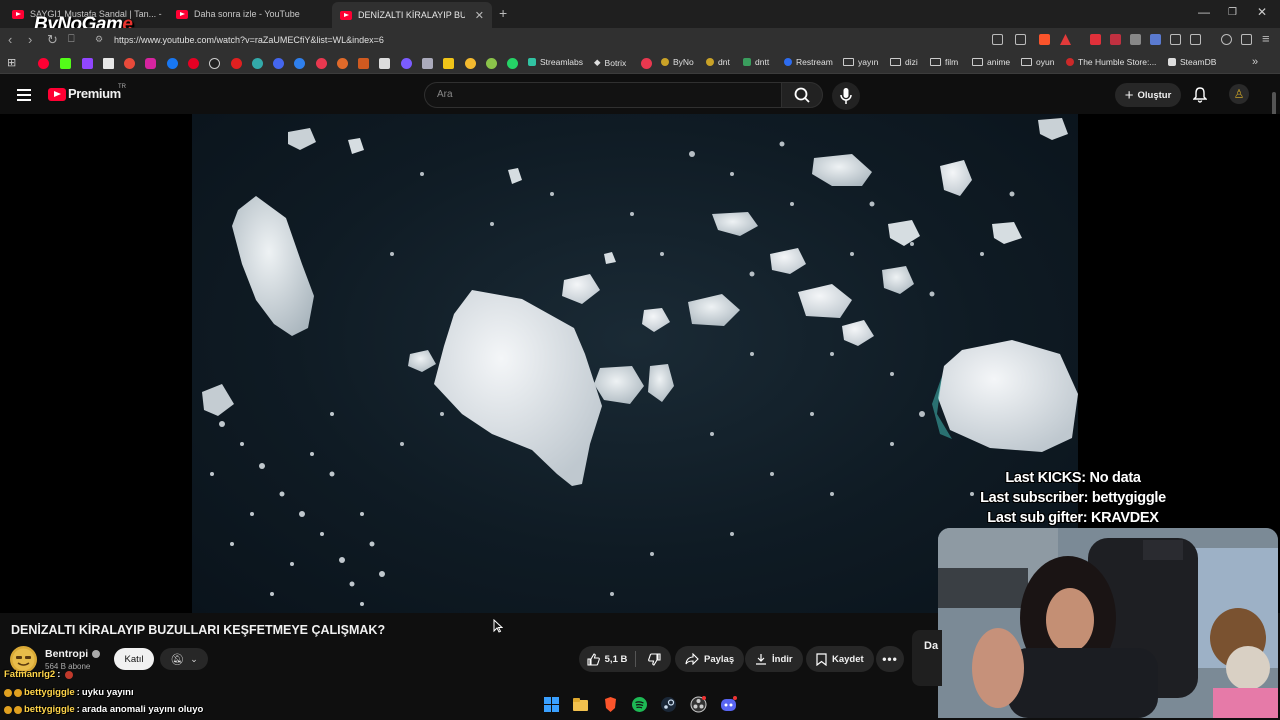 The image size is (1280, 720). Describe the element at coordinates (1095, 39) in the screenshot. I see `gmail-extension-icon` at that location.